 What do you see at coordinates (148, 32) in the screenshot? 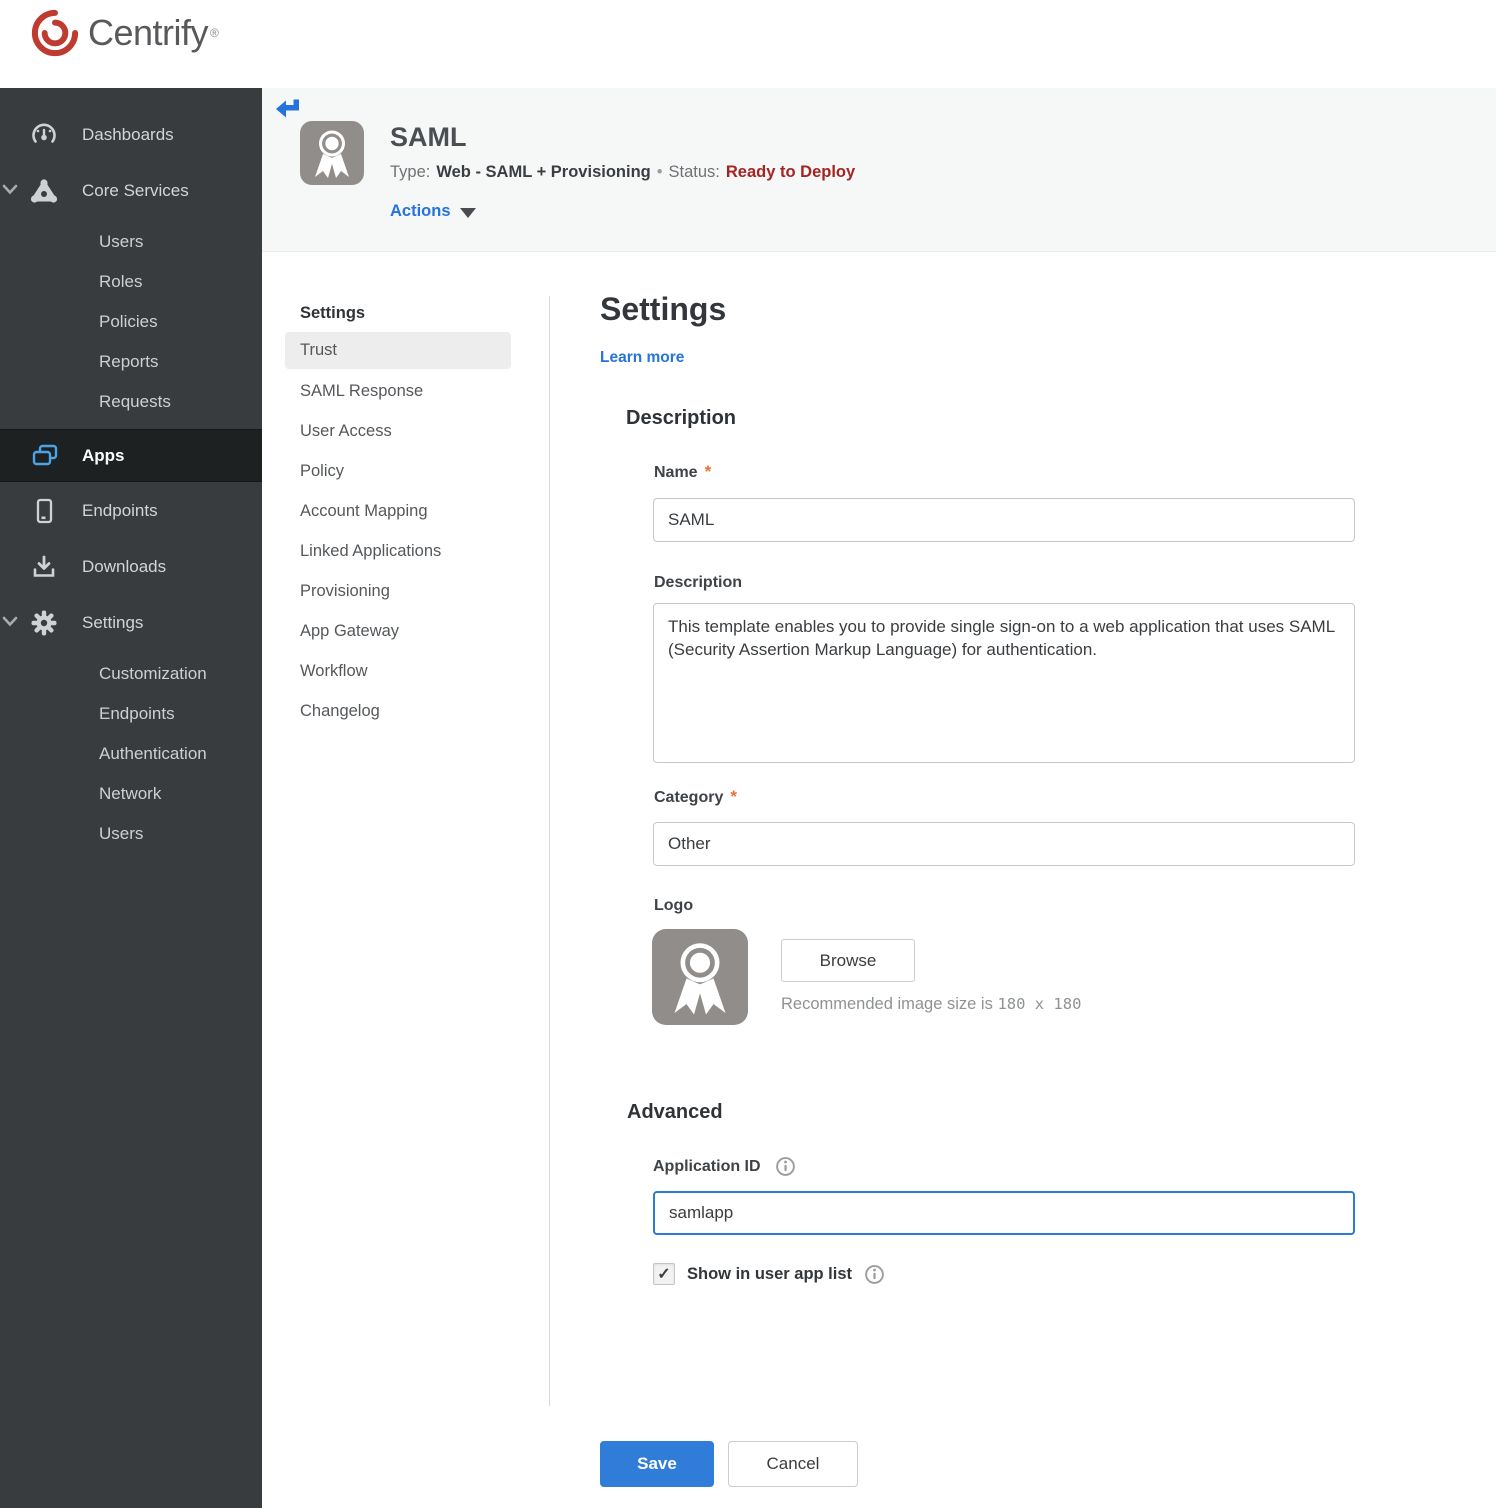
I see `brand-name: Centrify` at bounding box center [148, 32].